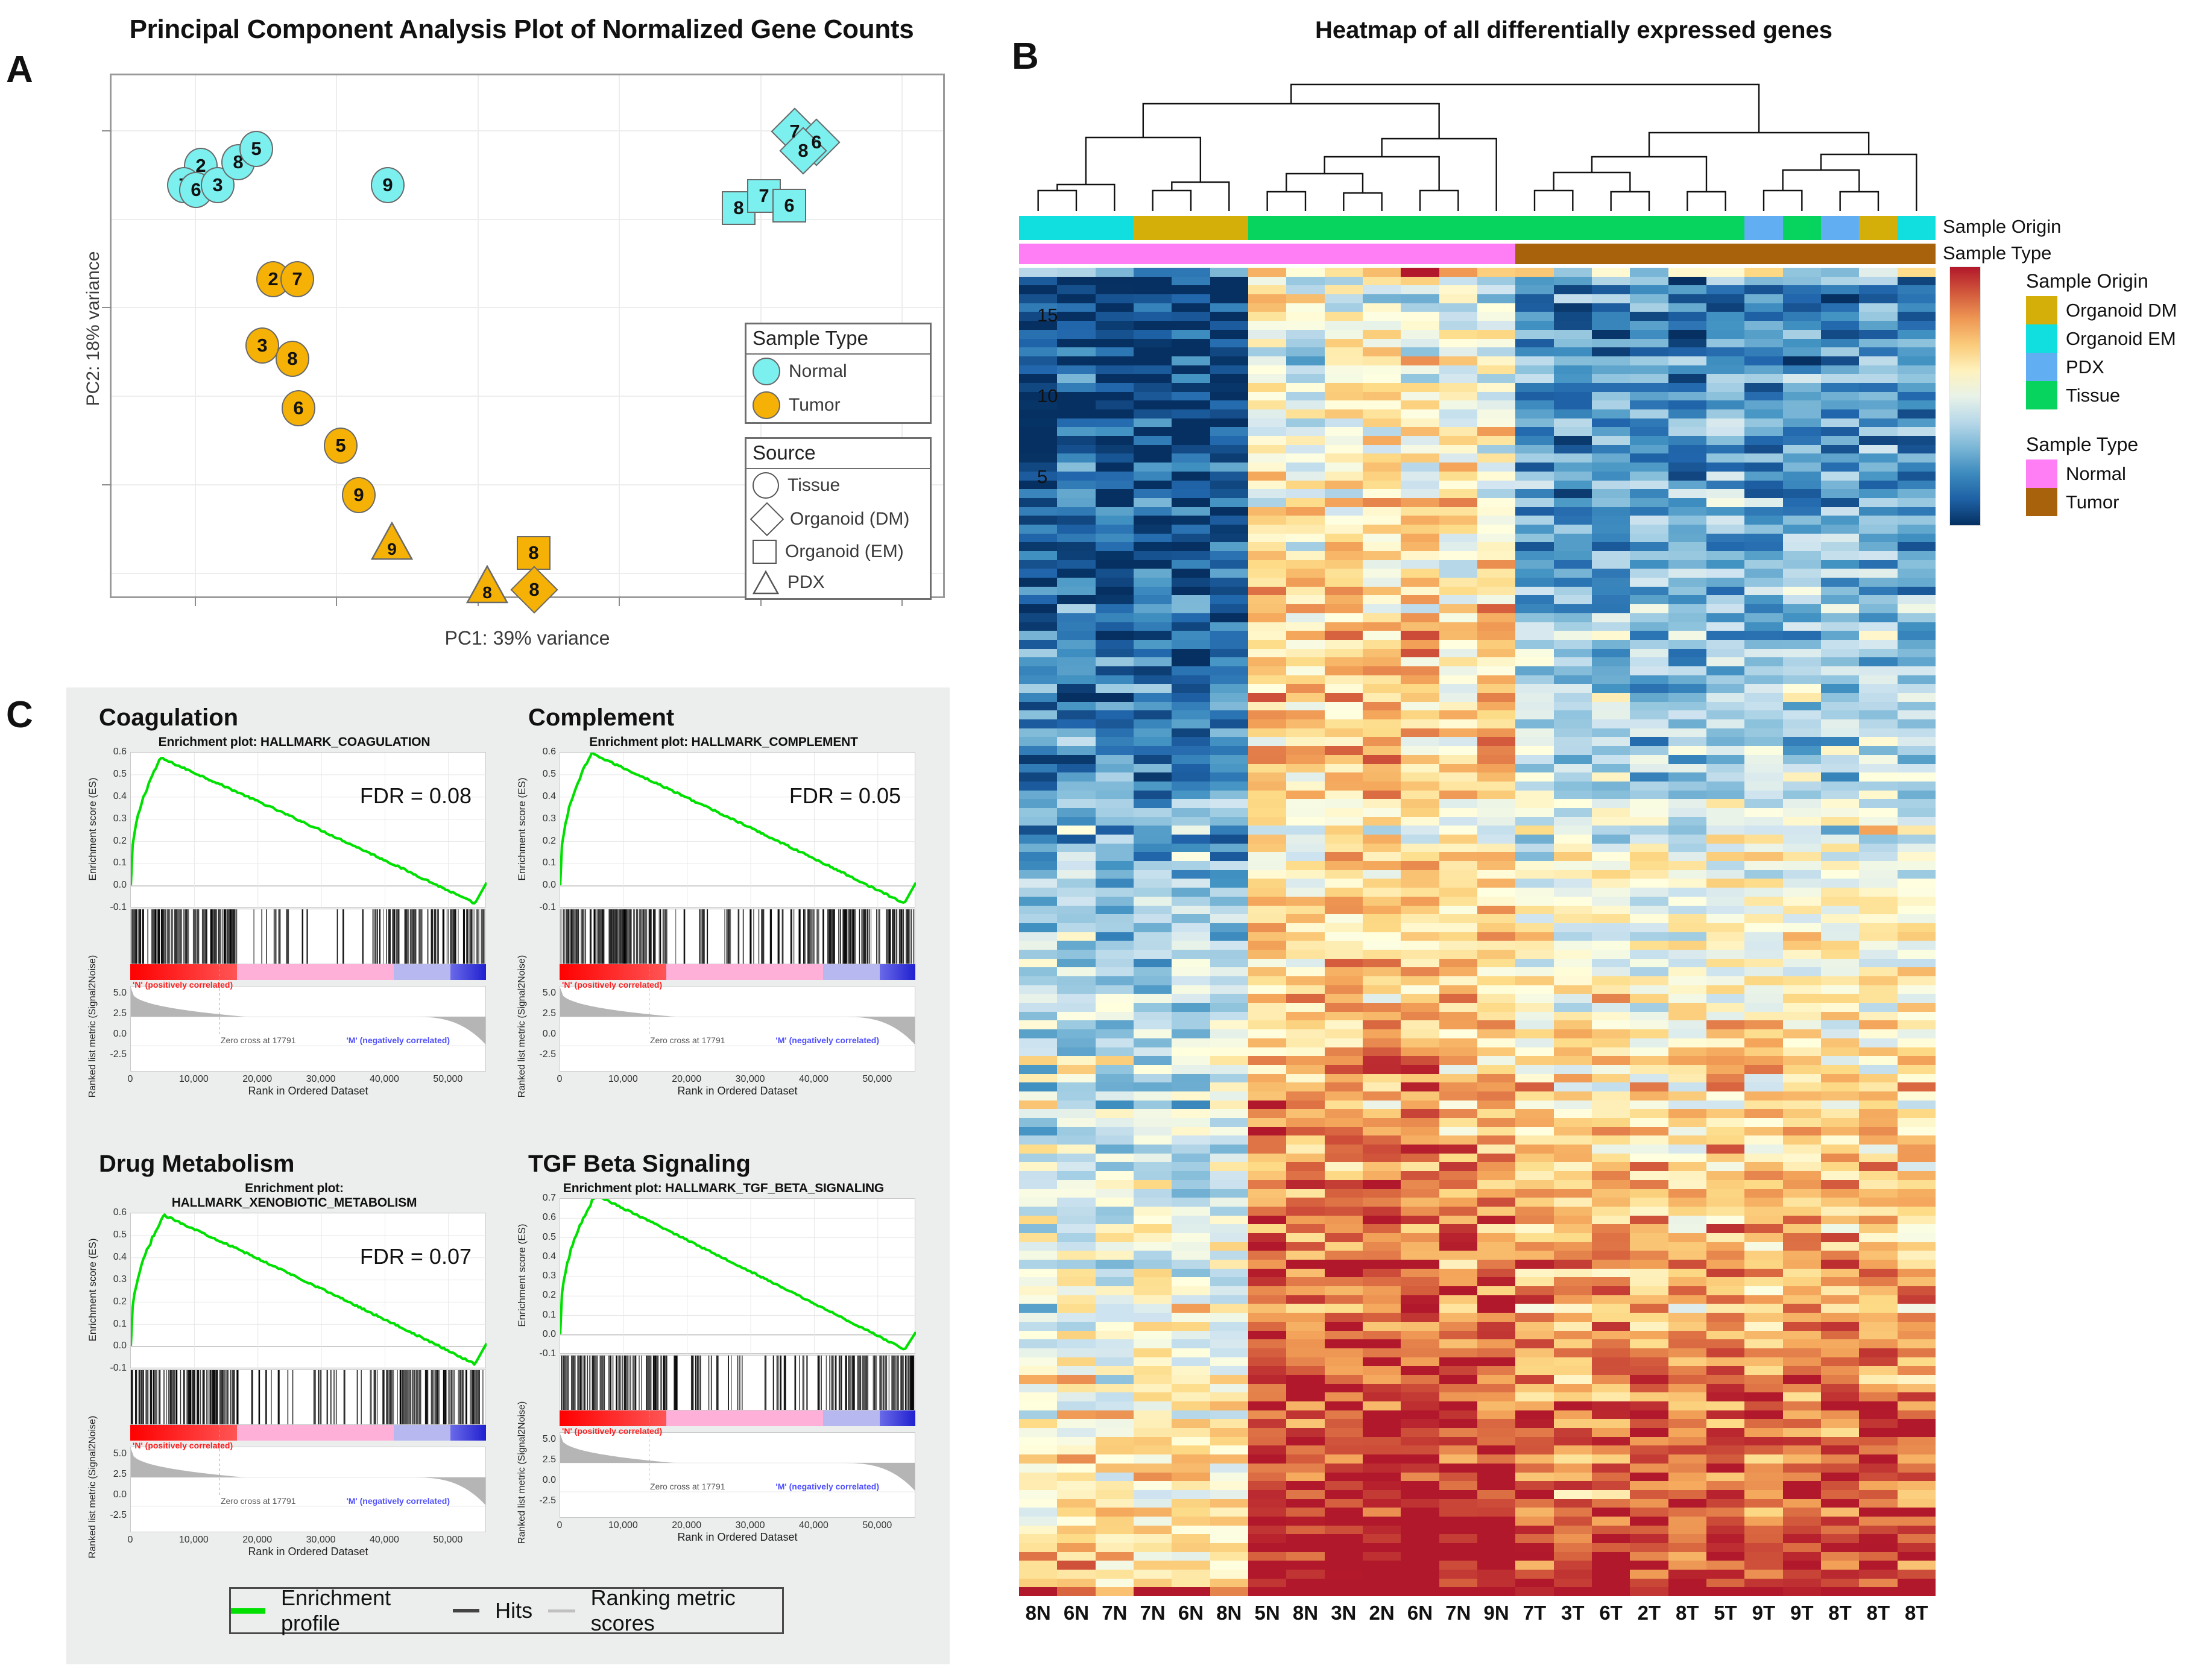 The width and height of the screenshot is (2187, 1680). I want to click on pca-legend-item-organoid-em: Organoid (EM), so click(838, 552).